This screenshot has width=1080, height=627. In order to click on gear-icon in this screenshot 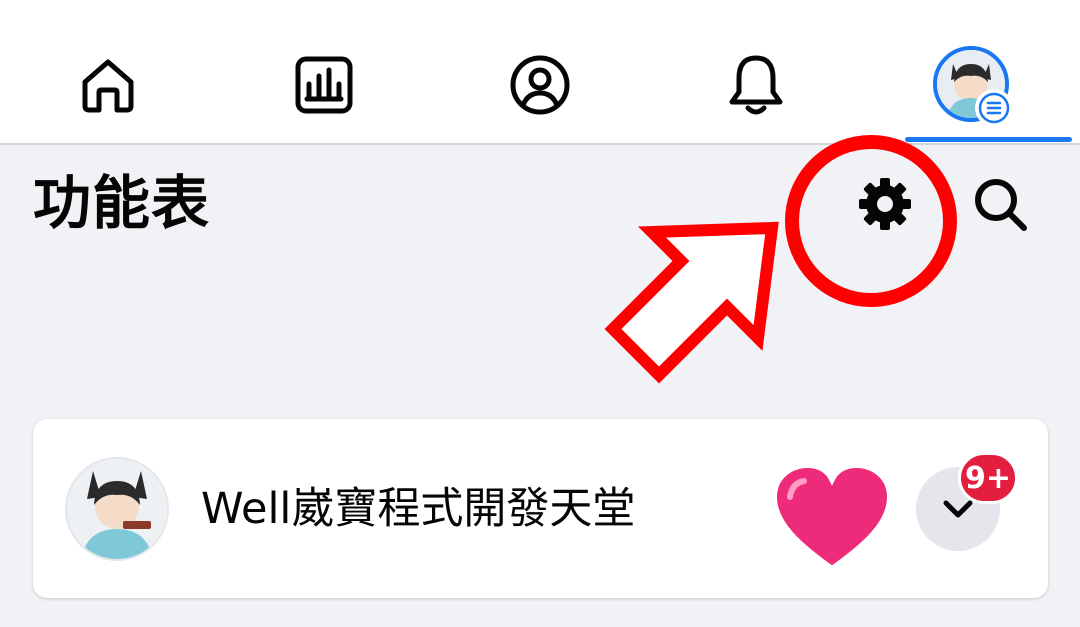, I will do `click(885, 204)`.